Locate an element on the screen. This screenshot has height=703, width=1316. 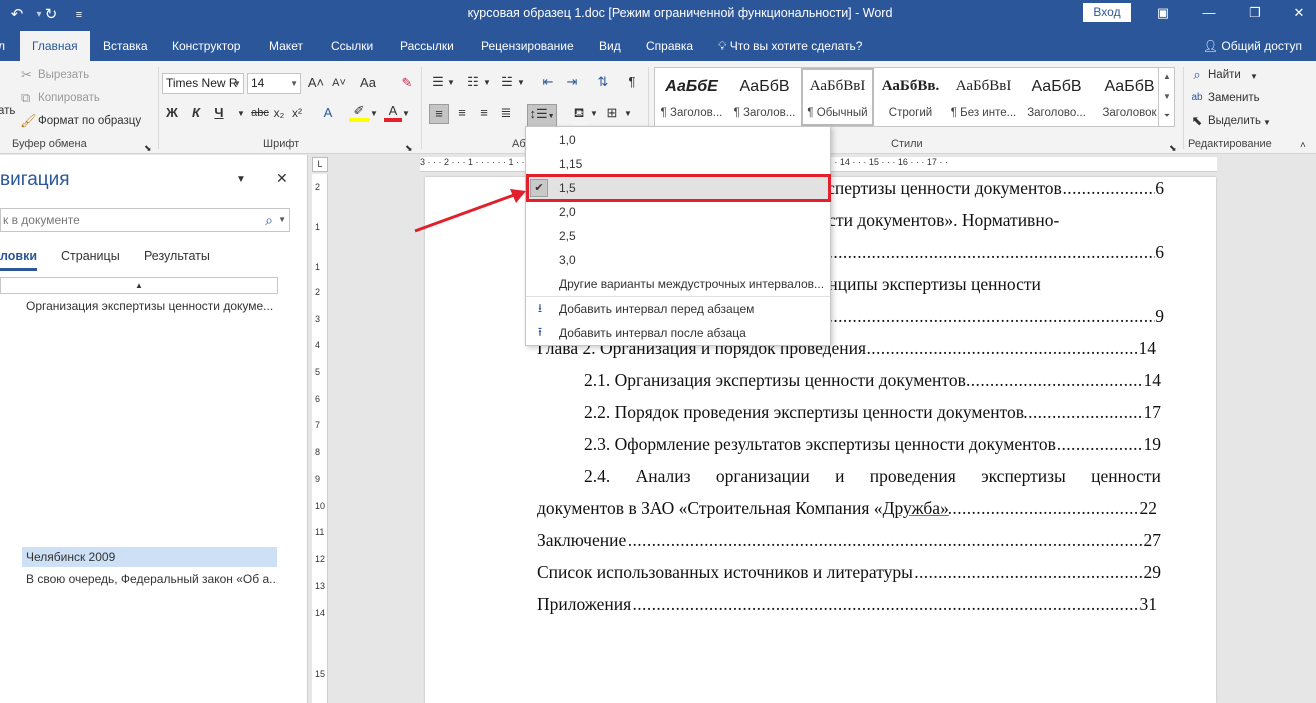
paste-label: ать is located at coordinates (7, 111).